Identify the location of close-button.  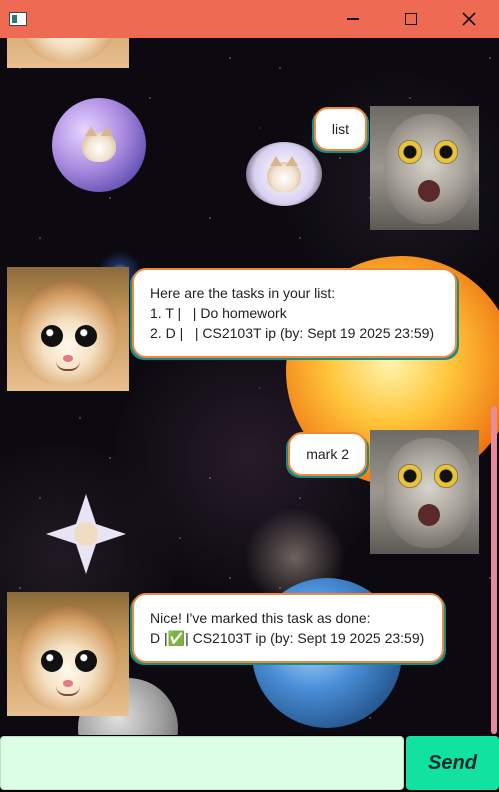
(469, 19).